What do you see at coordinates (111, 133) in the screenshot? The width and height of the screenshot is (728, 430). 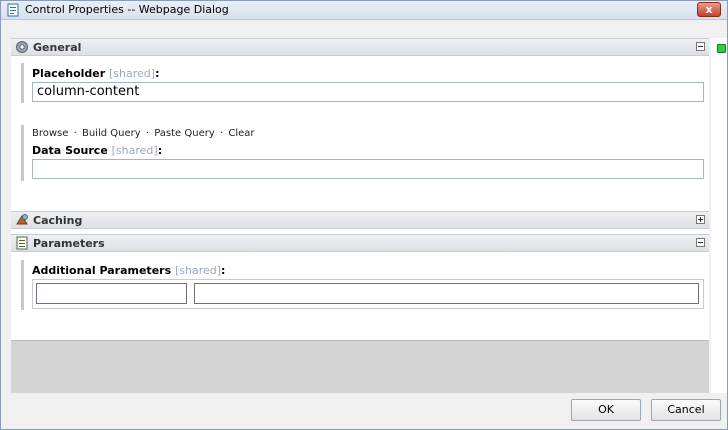 I see `build-query-link: Build Query` at bounding box center [111, 133].